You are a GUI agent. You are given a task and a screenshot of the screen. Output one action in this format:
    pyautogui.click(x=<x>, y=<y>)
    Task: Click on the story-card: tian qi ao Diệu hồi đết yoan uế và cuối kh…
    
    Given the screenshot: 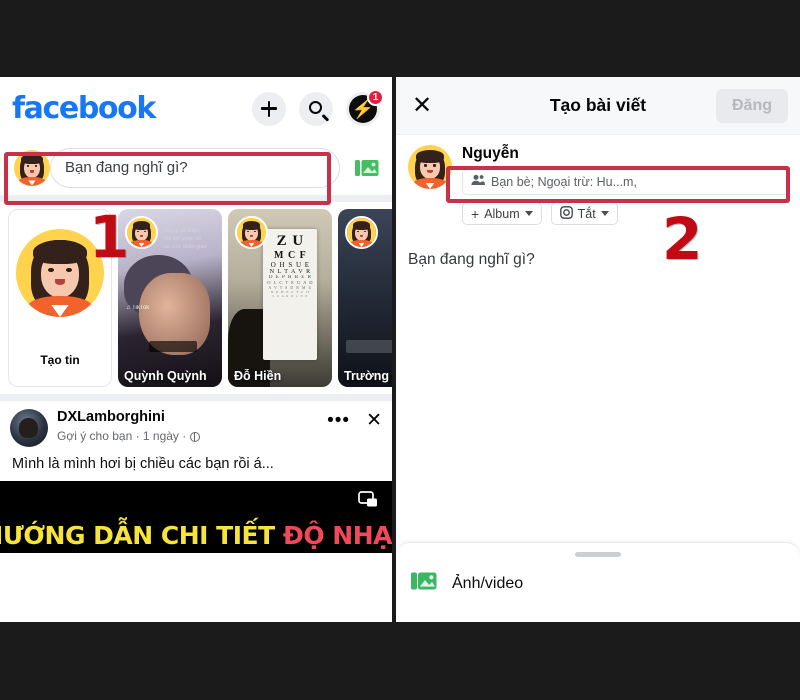 What is the action you would take?
    pyautogui.click(x=170, y=298)
    